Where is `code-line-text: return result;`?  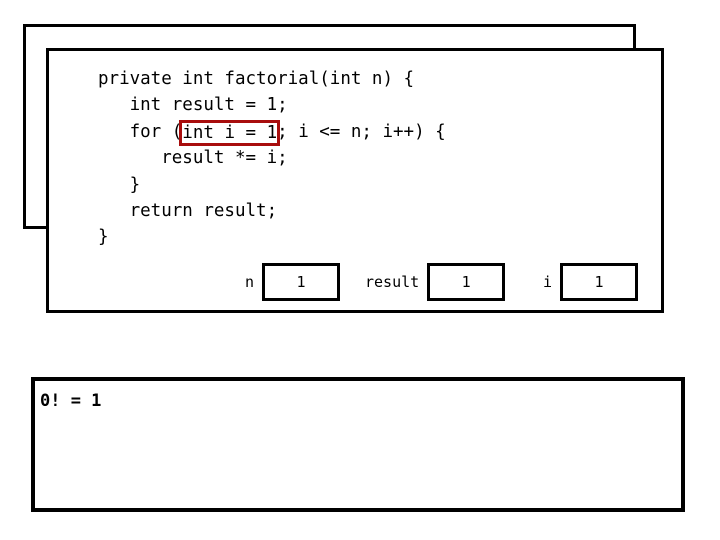 code-line-text: return result; is located at coordinates (188, 210).